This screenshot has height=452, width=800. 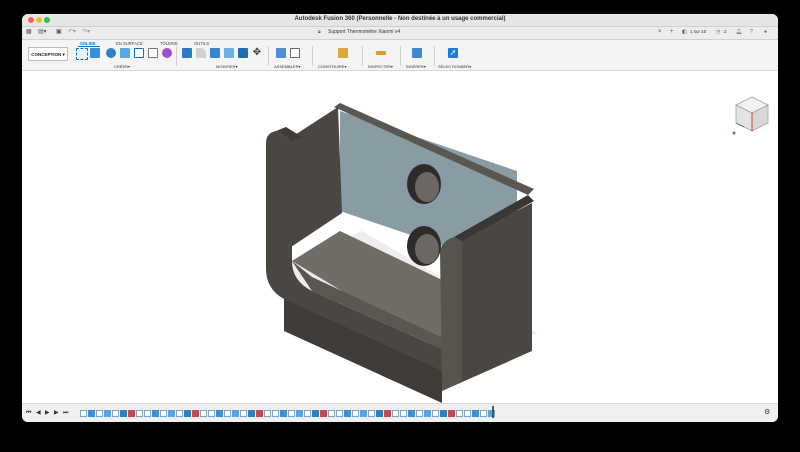 What do you see at coordinates (167, 53) in the screenshot?
I see `create-form-icon` at bounding box center [167, 53].